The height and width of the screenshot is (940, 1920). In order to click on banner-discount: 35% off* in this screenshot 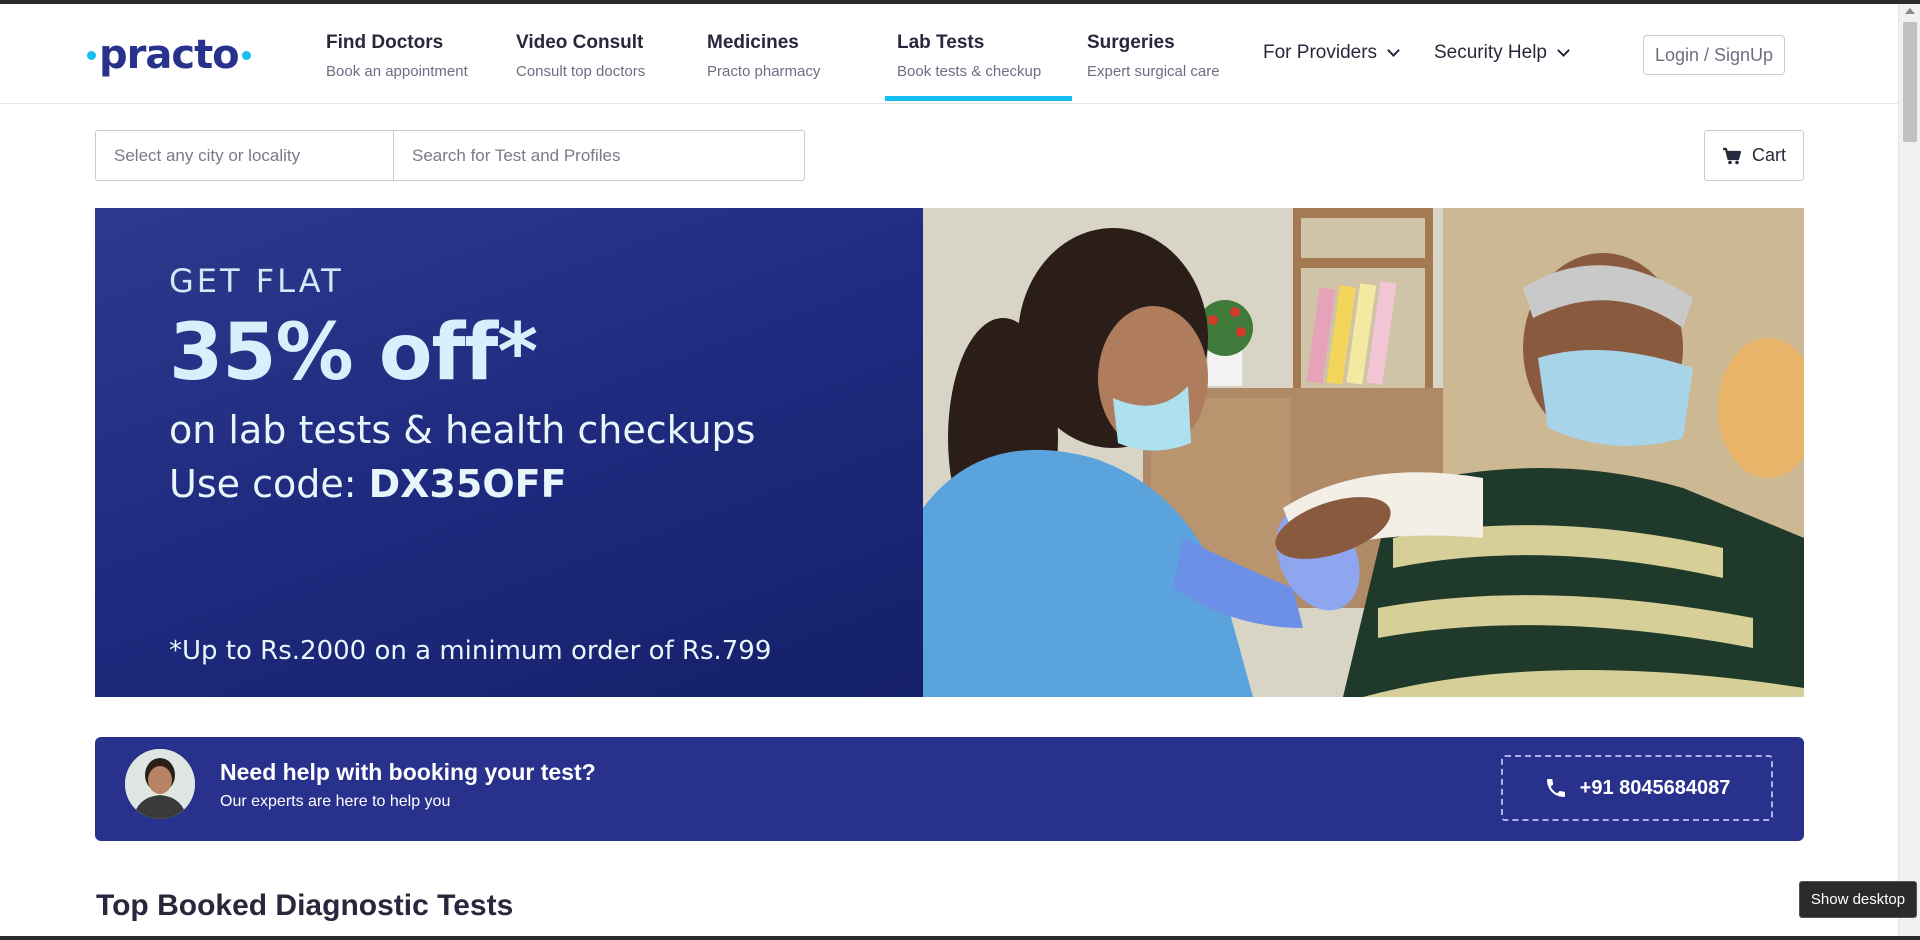, I will do `click(353, 353)`.